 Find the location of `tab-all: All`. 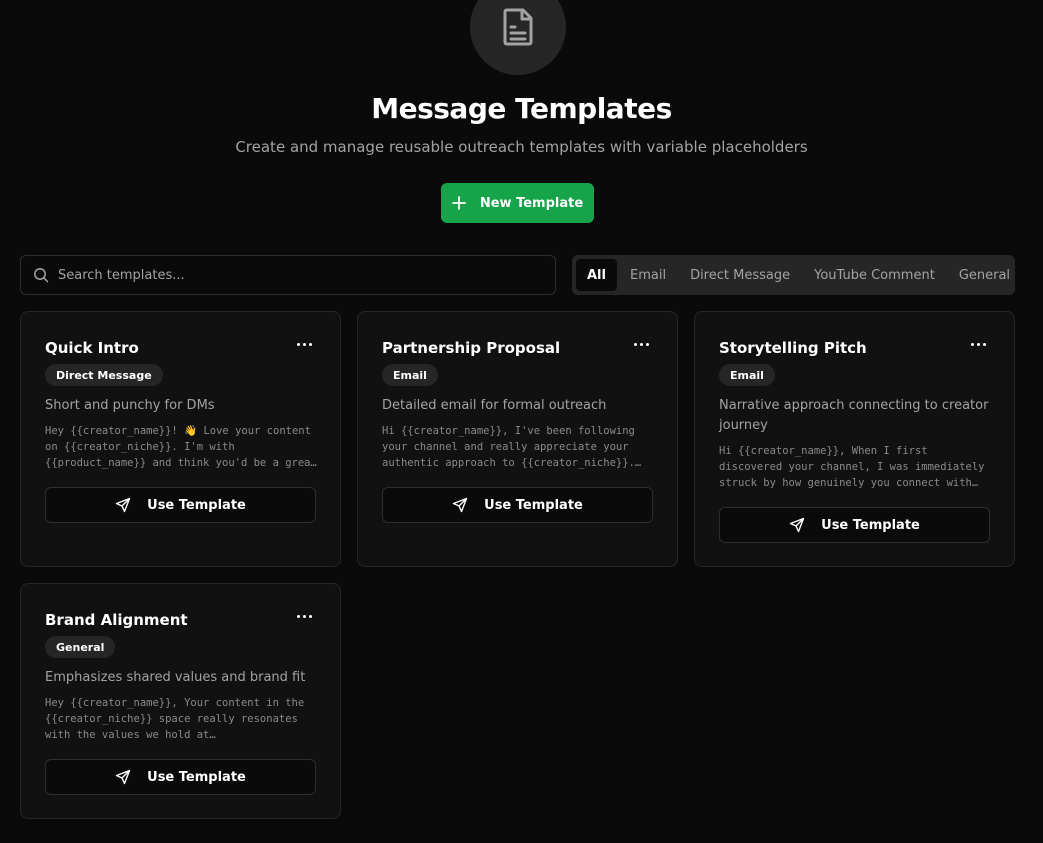

tab-all: All is located at coordinates (596, 275).